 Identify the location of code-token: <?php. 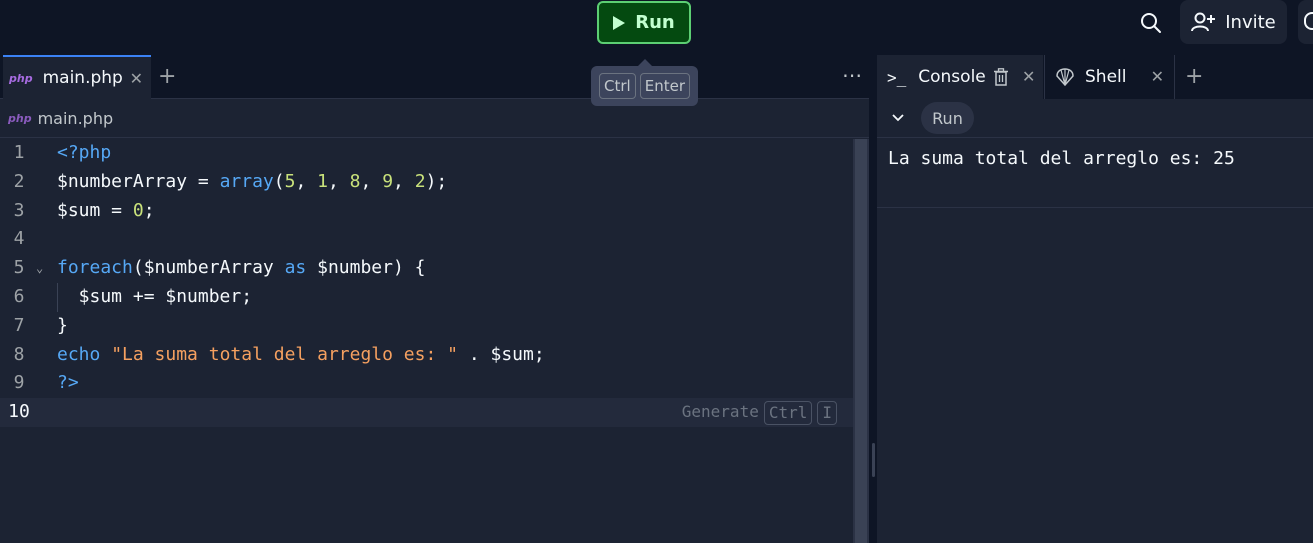
(84, 152).